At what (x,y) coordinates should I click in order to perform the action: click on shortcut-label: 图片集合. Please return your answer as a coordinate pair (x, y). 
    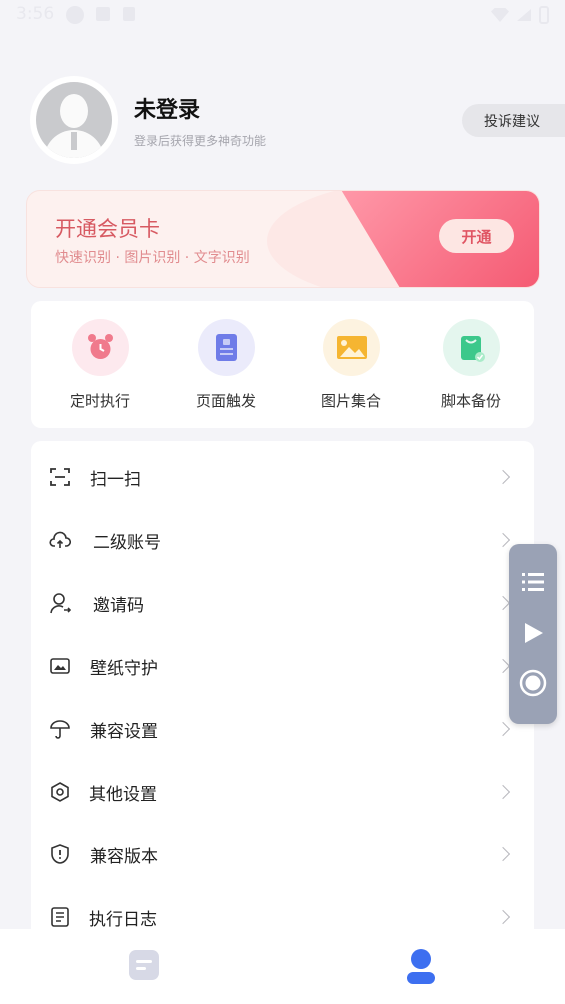
    Looking at the image, I should click on (350, 401).